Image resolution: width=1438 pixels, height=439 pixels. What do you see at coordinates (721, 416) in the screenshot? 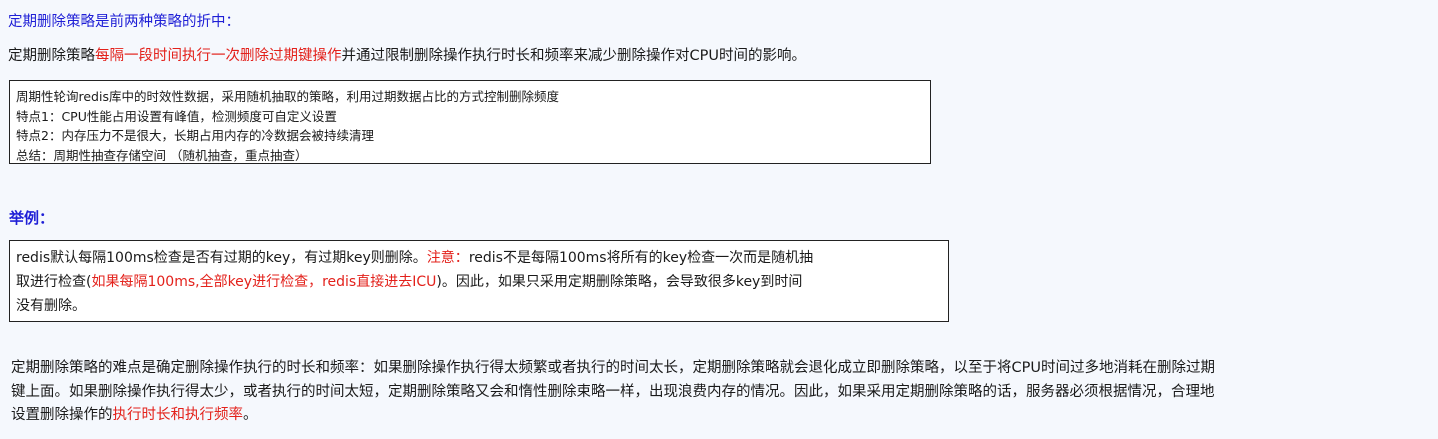
I see `paragraph-line-3: 设置删除操作的执行时长和执行频率。` at bounding box center [721, 416].